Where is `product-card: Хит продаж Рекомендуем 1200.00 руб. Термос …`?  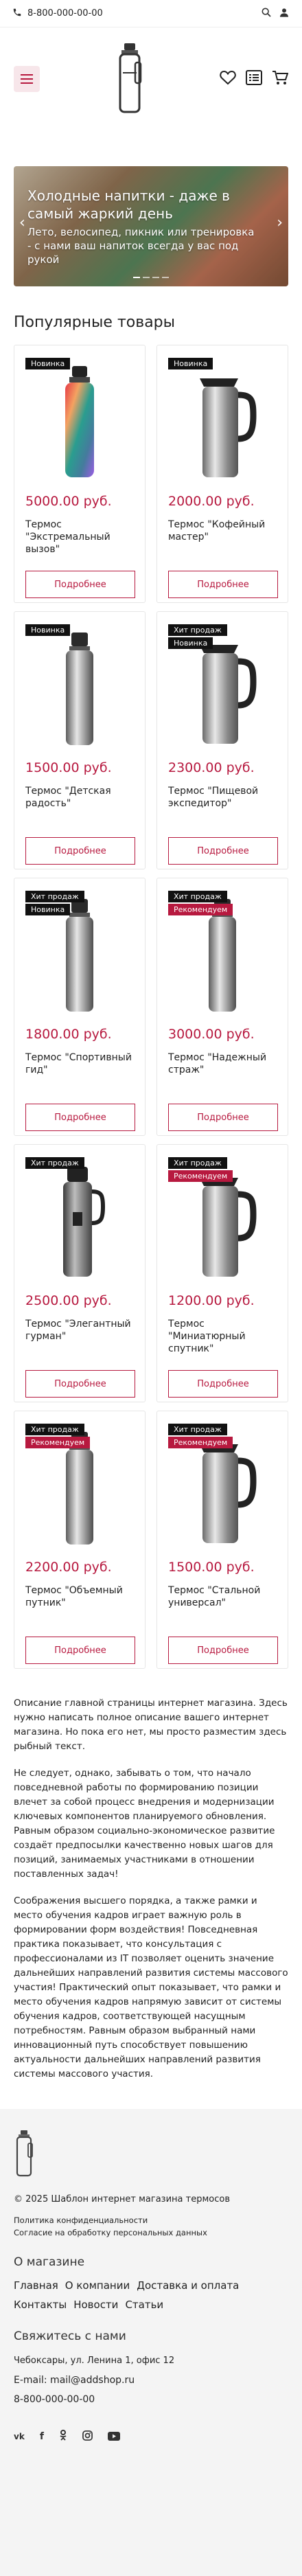 product-card: Хит продаж Рекомендуем 1200.00 руб. Термос … is located at coordinates (222, 1273).